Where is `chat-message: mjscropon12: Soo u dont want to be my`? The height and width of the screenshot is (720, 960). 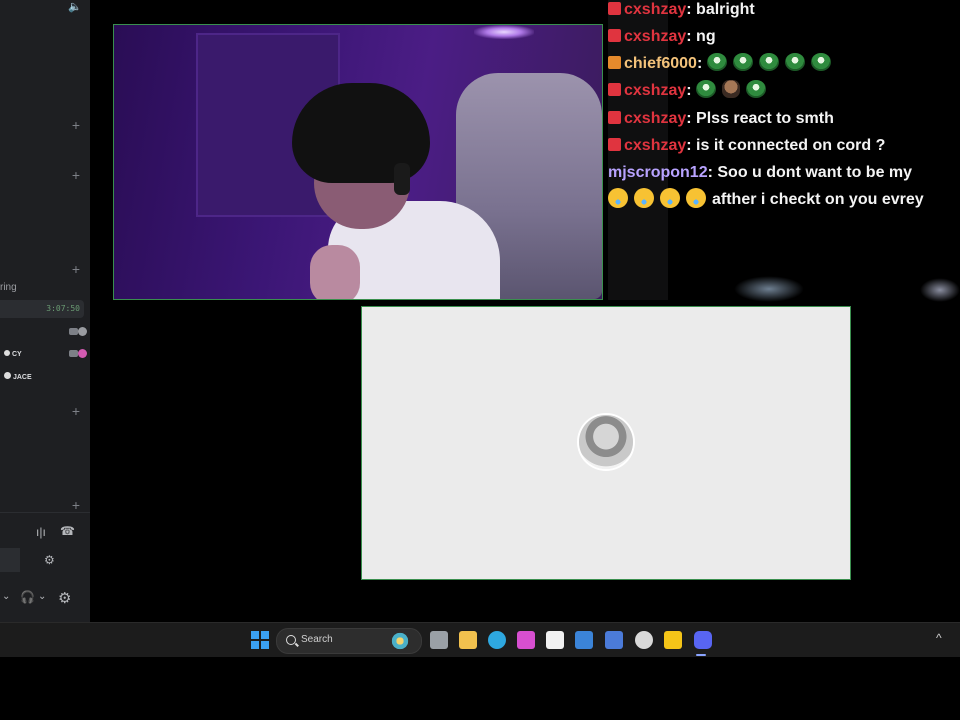
chat-message: mjscropon12: Soo u dont want to be my is located at coordinates (760, 172).